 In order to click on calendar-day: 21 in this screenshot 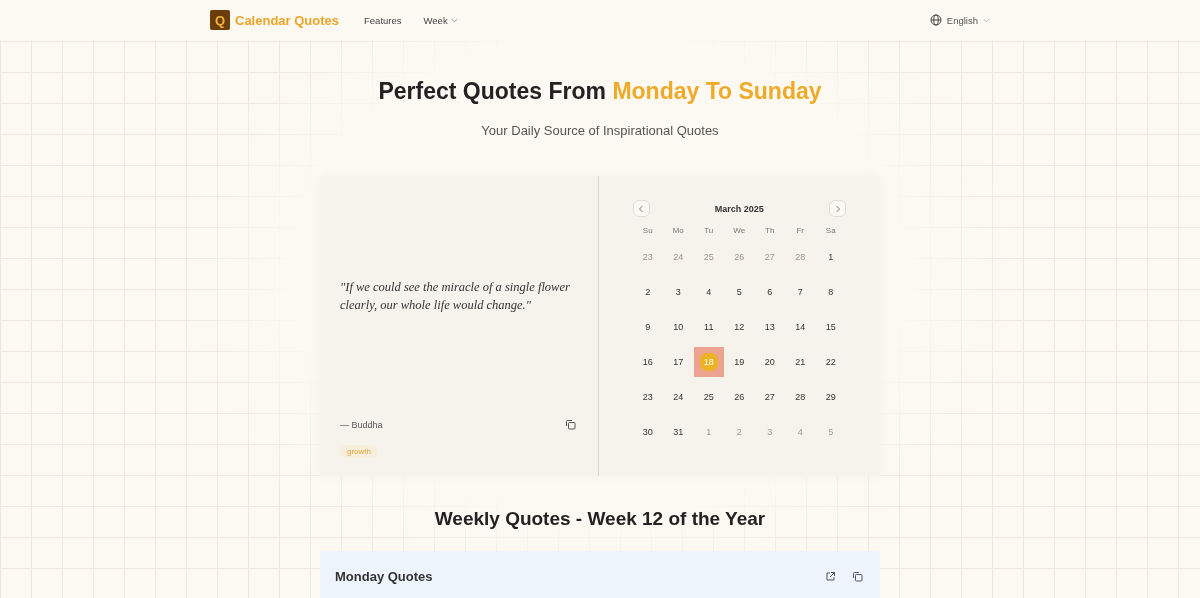, I will do `click(800, 361)`.